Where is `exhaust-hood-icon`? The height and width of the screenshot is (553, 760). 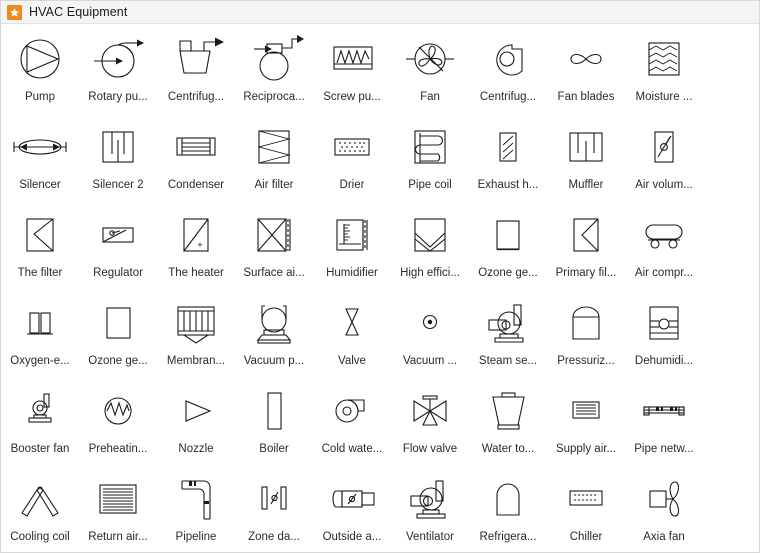 exhaust-hood-icon is located at coordinates (508, 147).